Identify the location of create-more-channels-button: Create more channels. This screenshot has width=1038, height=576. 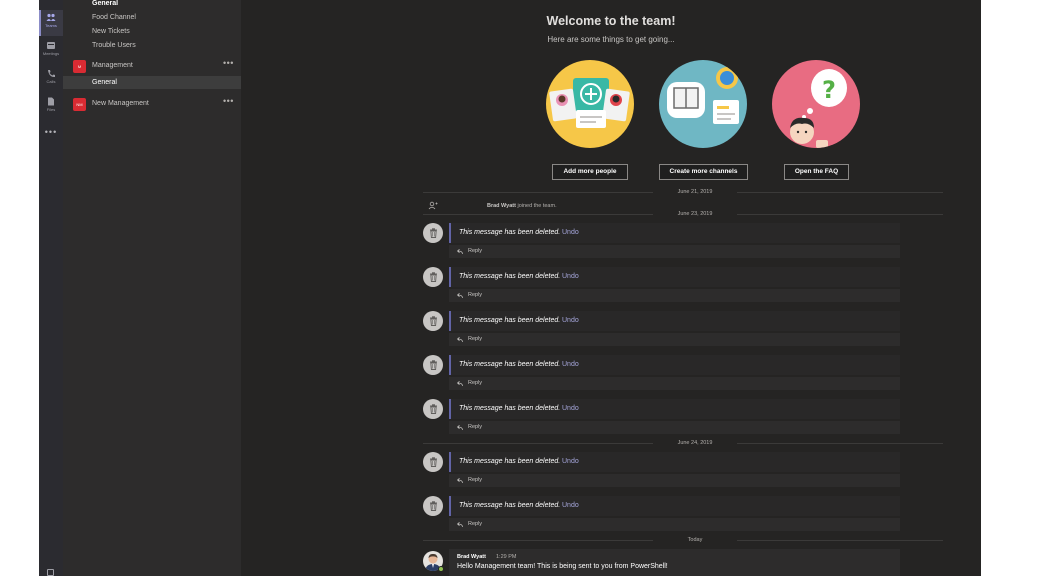
(703, 172).